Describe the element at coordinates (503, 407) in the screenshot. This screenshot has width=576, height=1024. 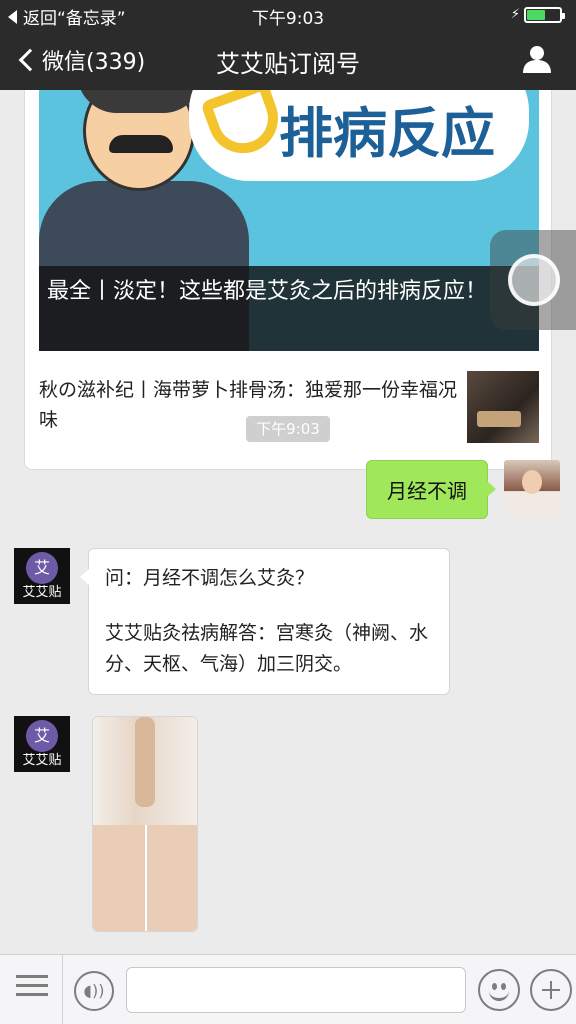
I see `article-thumbnail` at that location.